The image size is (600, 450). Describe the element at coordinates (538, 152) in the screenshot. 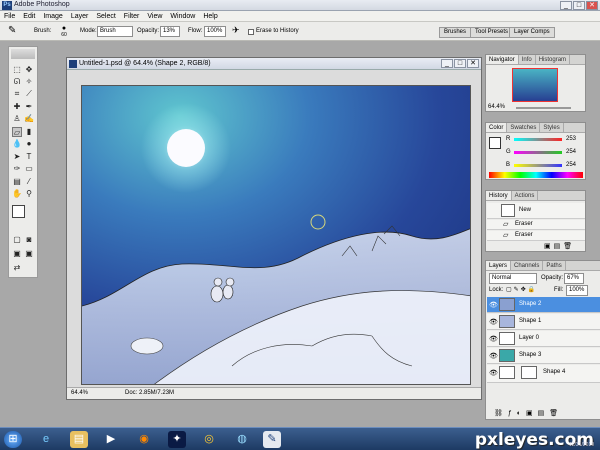

I see `color-g-slider` at that location.